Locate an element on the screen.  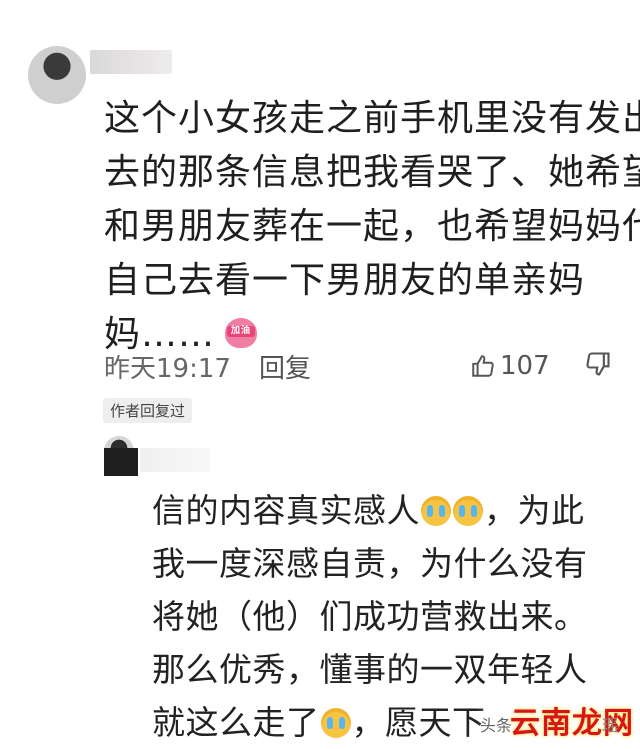
like-button: 107 is located at coordinates (510, 366).